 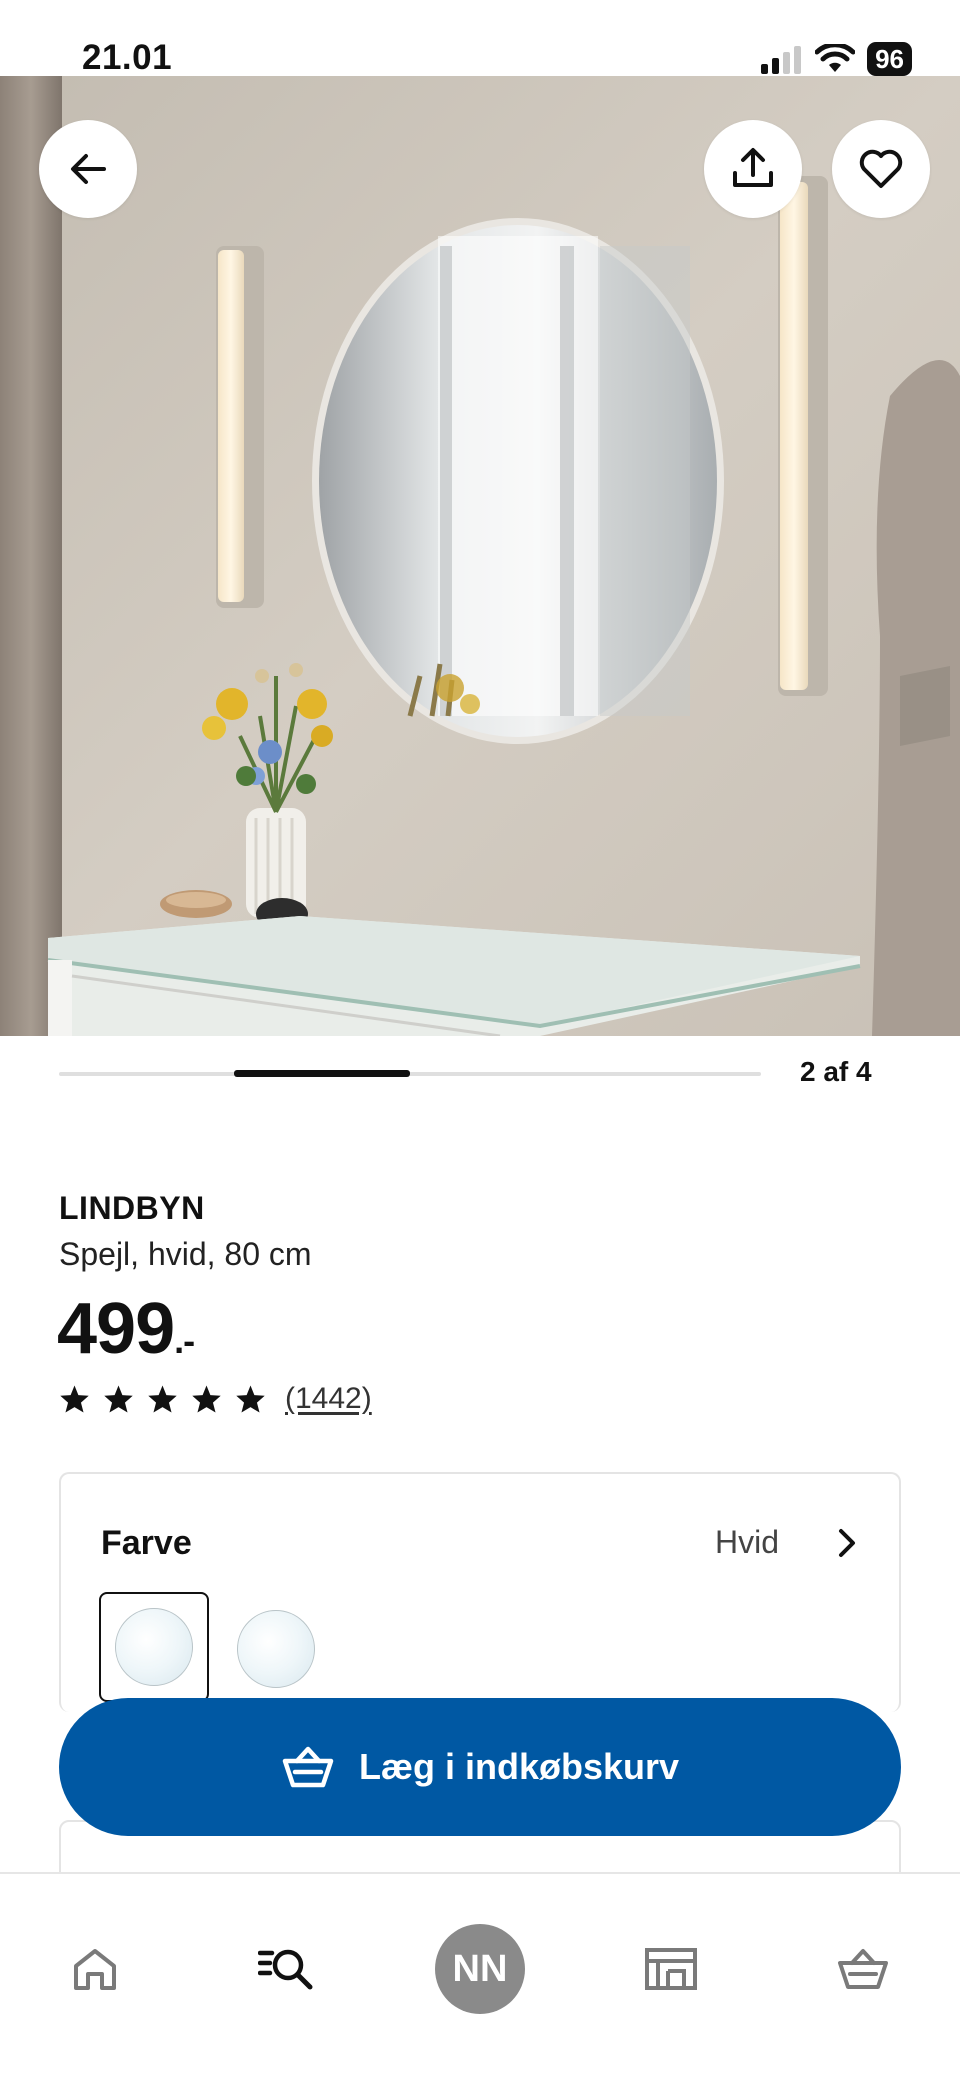 I want to click on nav-cart, so click(x=863, y=1969).